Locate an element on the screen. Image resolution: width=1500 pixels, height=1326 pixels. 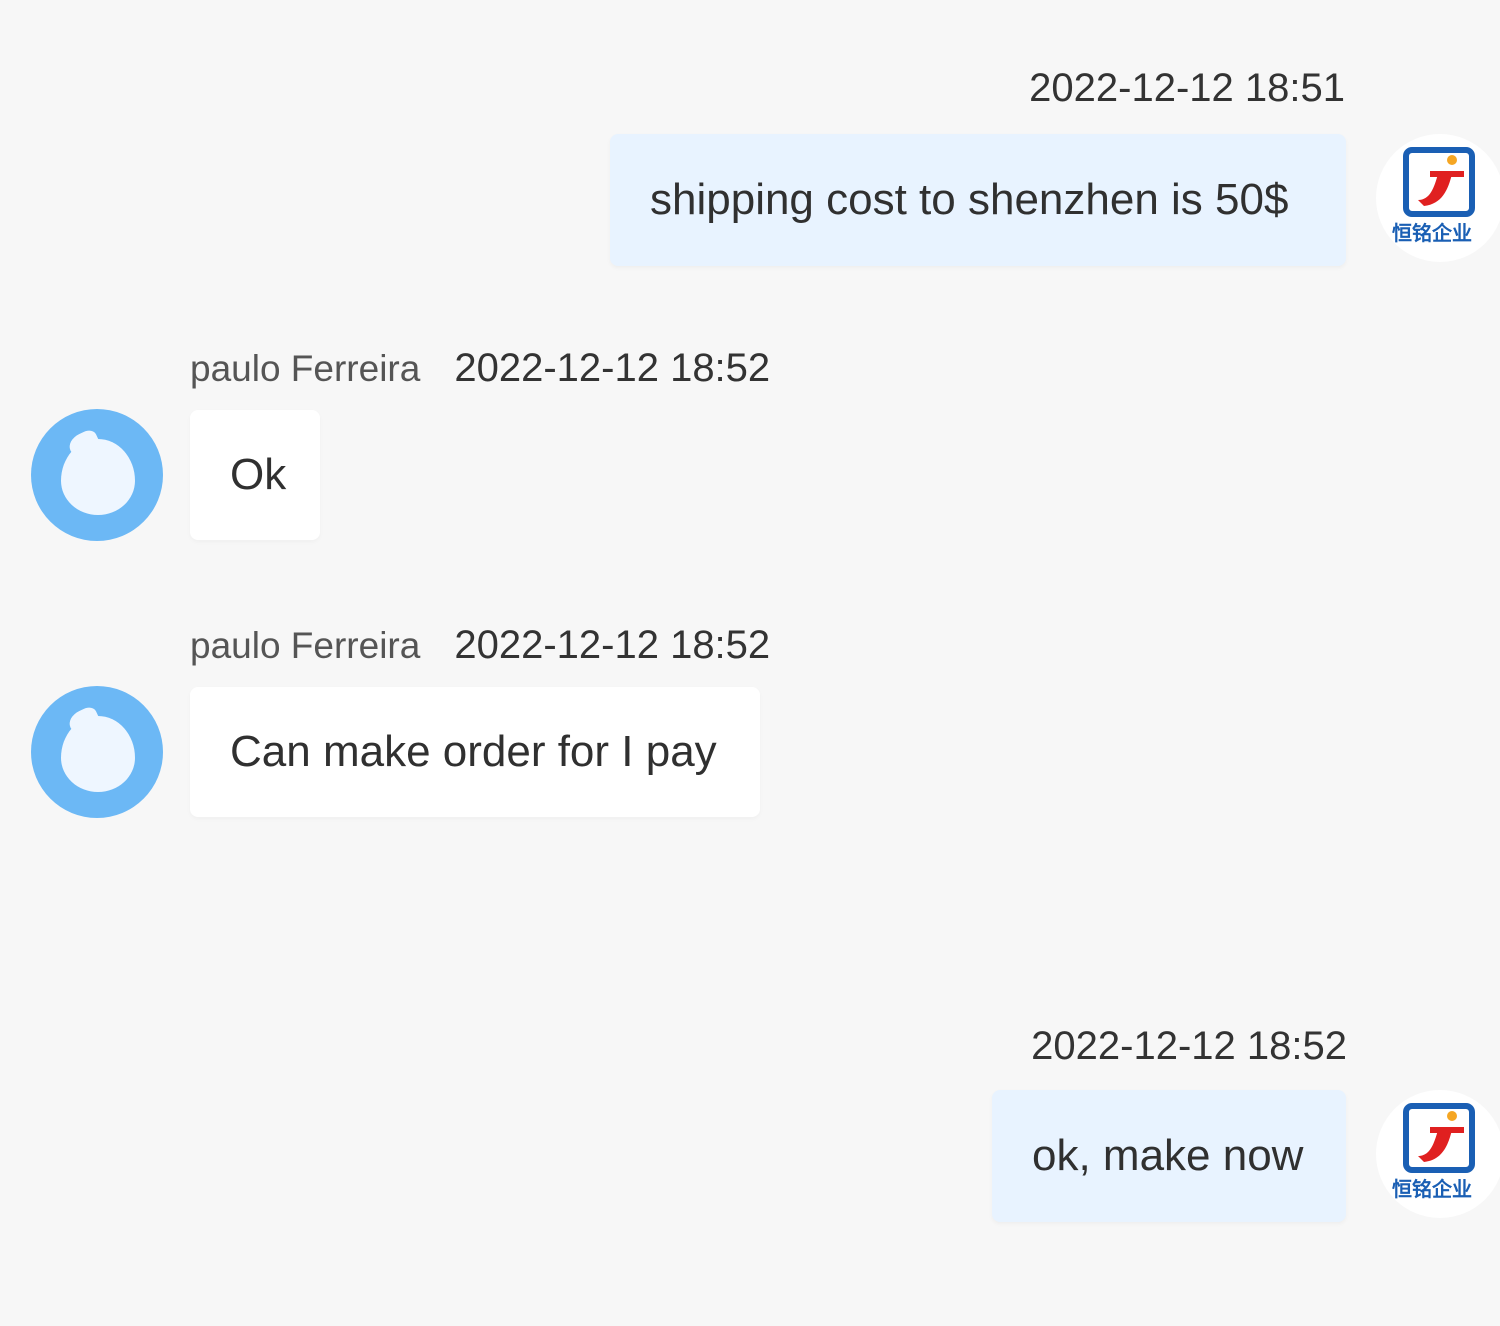
message-timestamp: 2022-12-12 18:51 is located at coordinates (1187, 88).